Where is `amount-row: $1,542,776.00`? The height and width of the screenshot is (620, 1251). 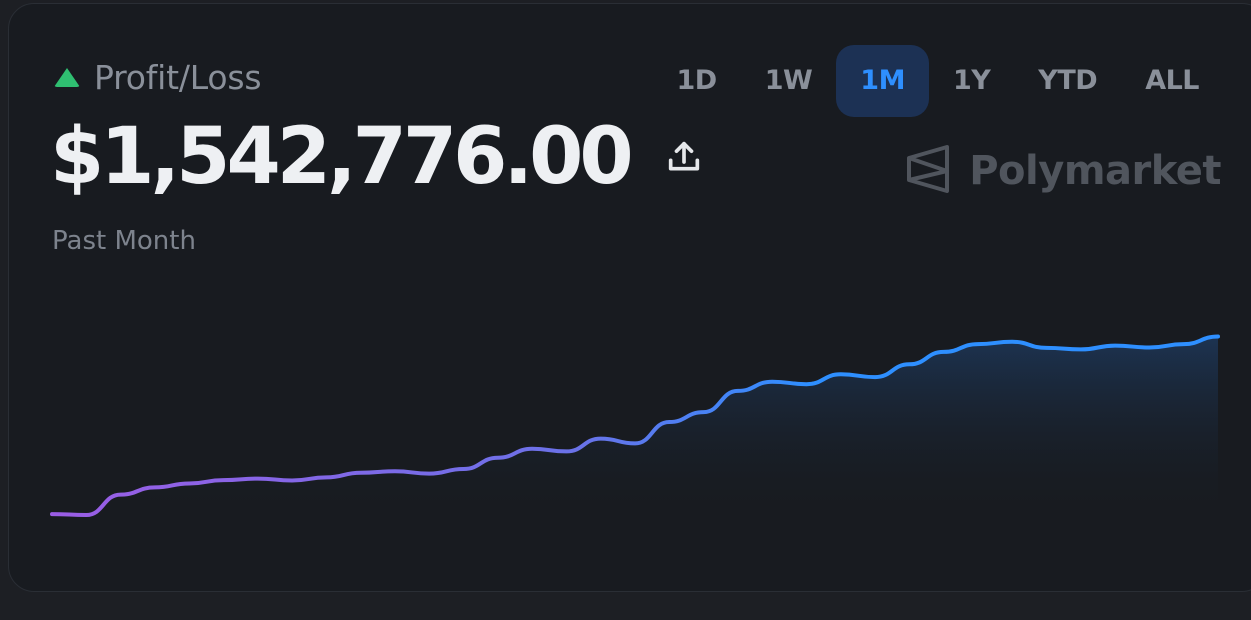 amount-row: $1,542,776.00 is located at coordinates (377, 157).